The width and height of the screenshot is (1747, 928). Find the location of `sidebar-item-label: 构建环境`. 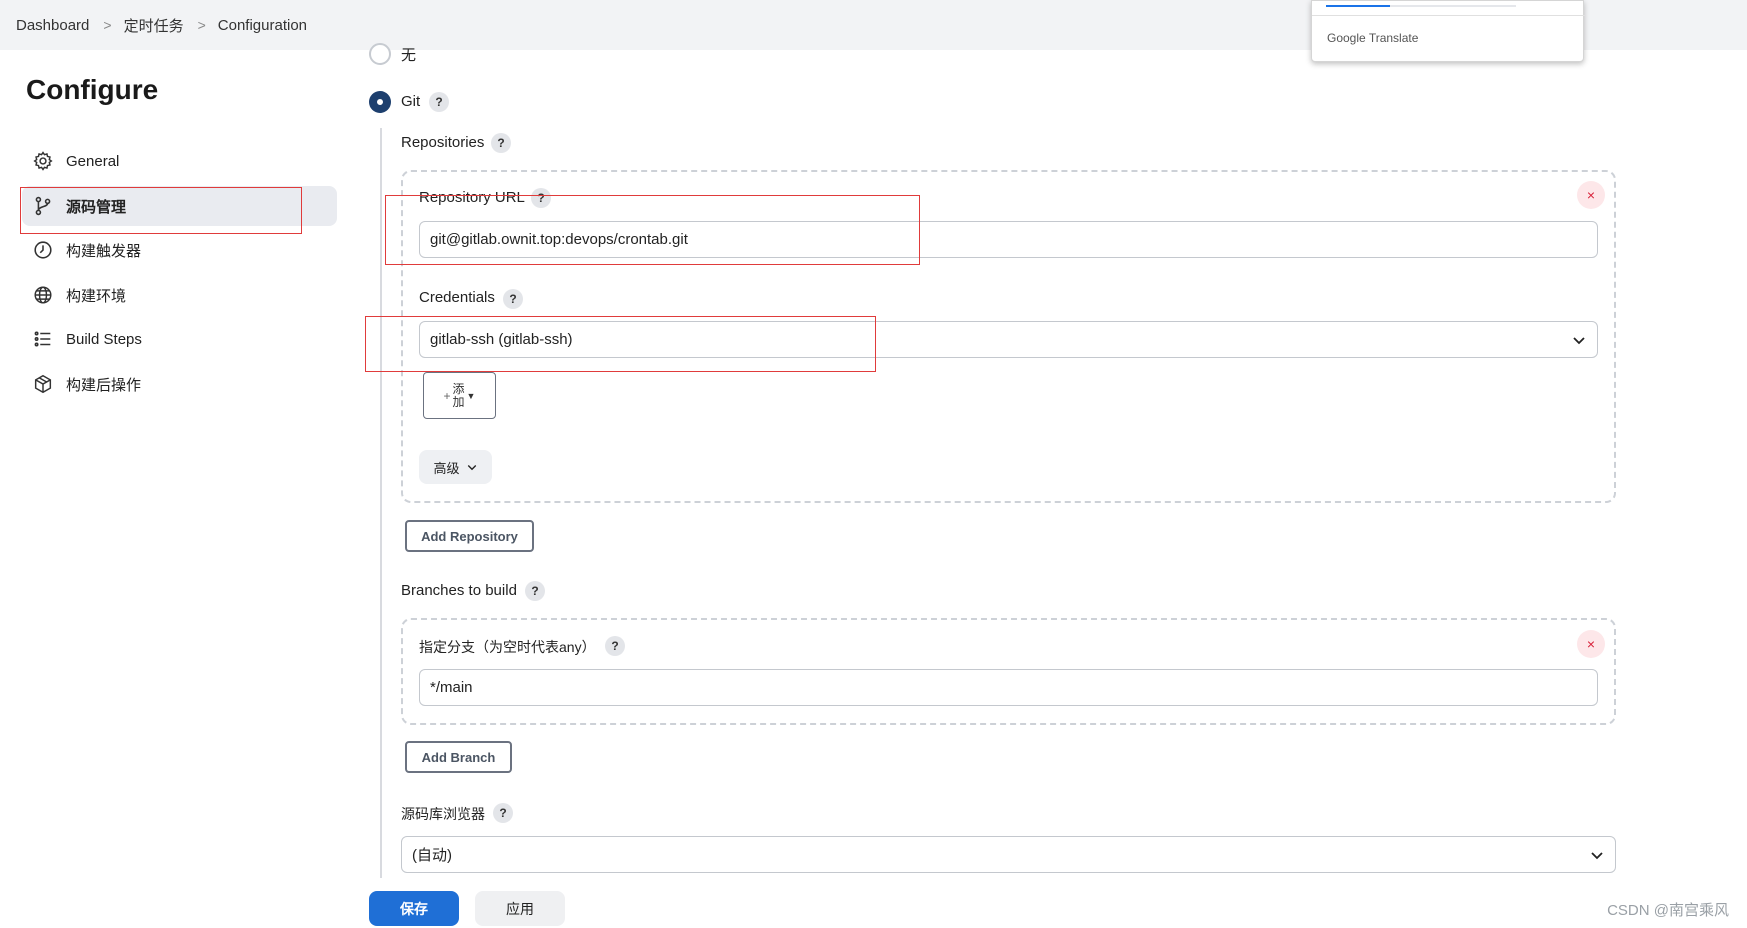

sidebar-item-label: 构建环境 is located at coordinates (96, 296).